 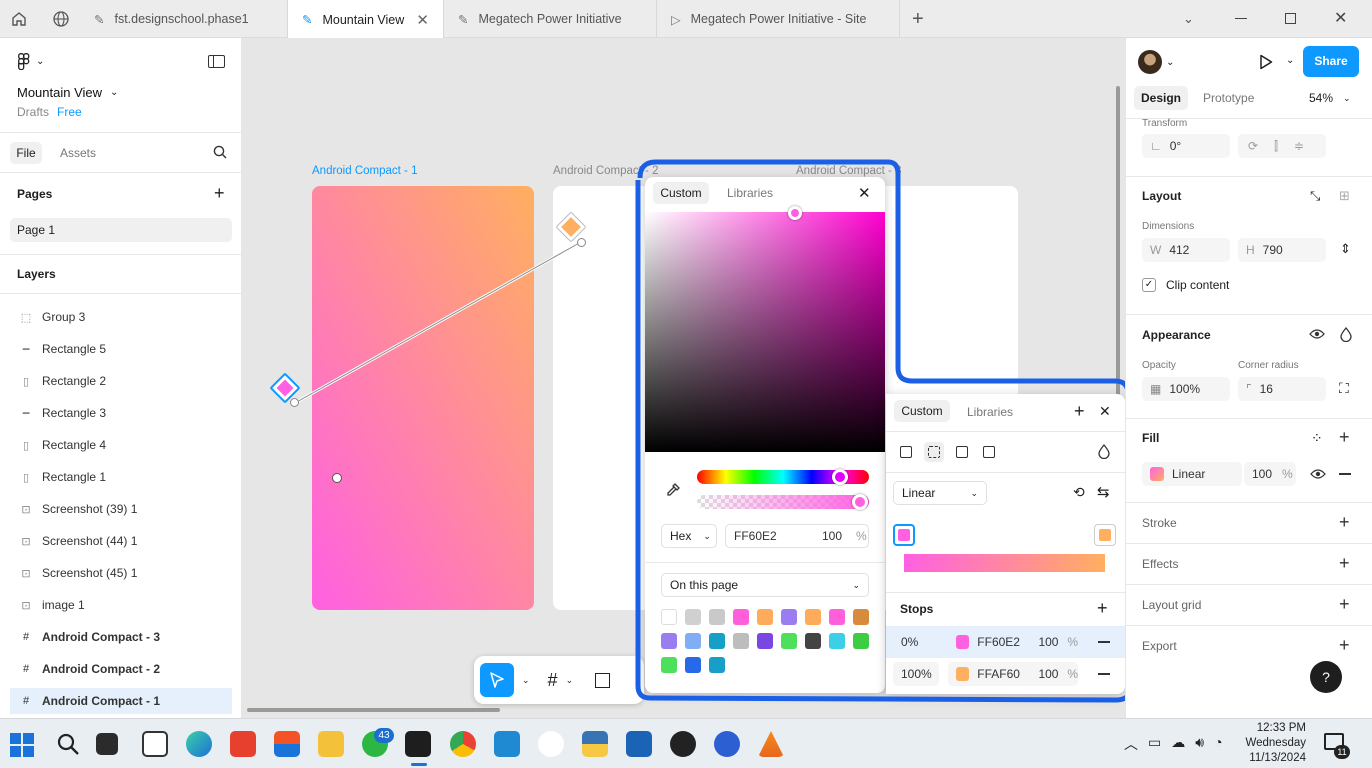 What do you see at coordinates (1004, 563) in the screenshot?
I see `gradient-bar` at bounding box center [1004, 563].